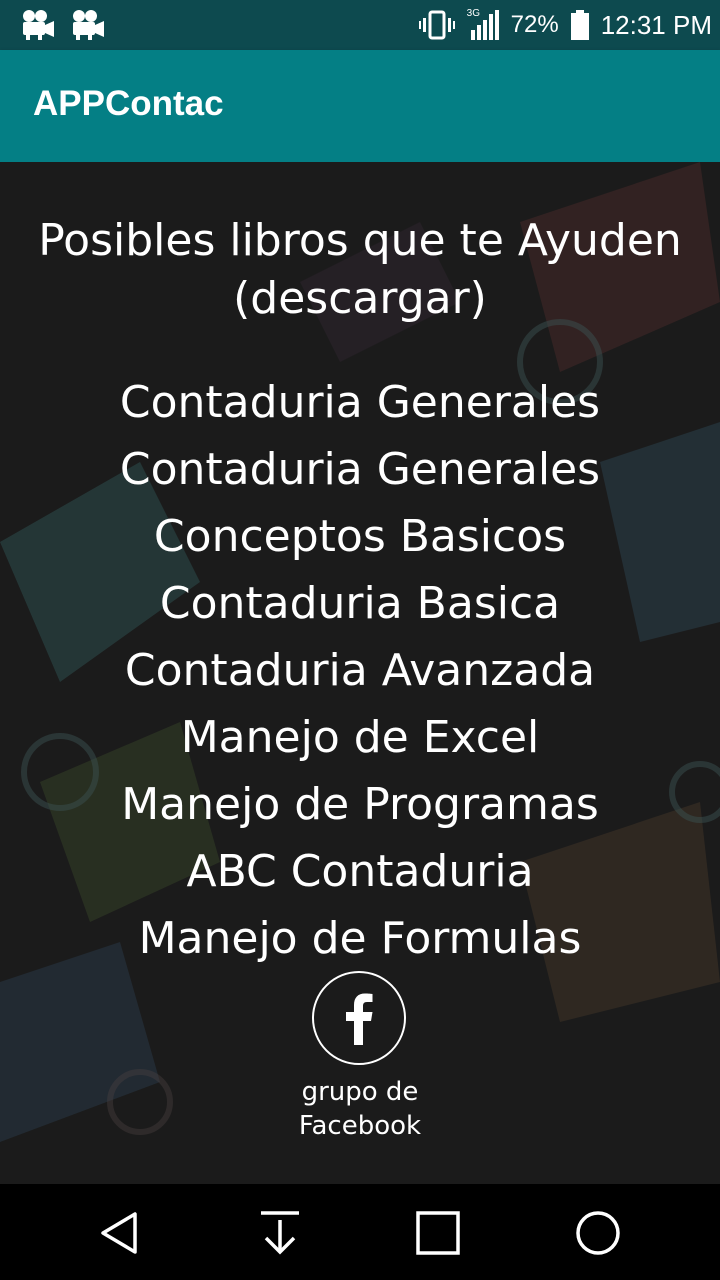 Image resolution: width=720 pixels, height=1280 pixels. I want to click on book-link: Contaduria Basica, so click(360, 603).